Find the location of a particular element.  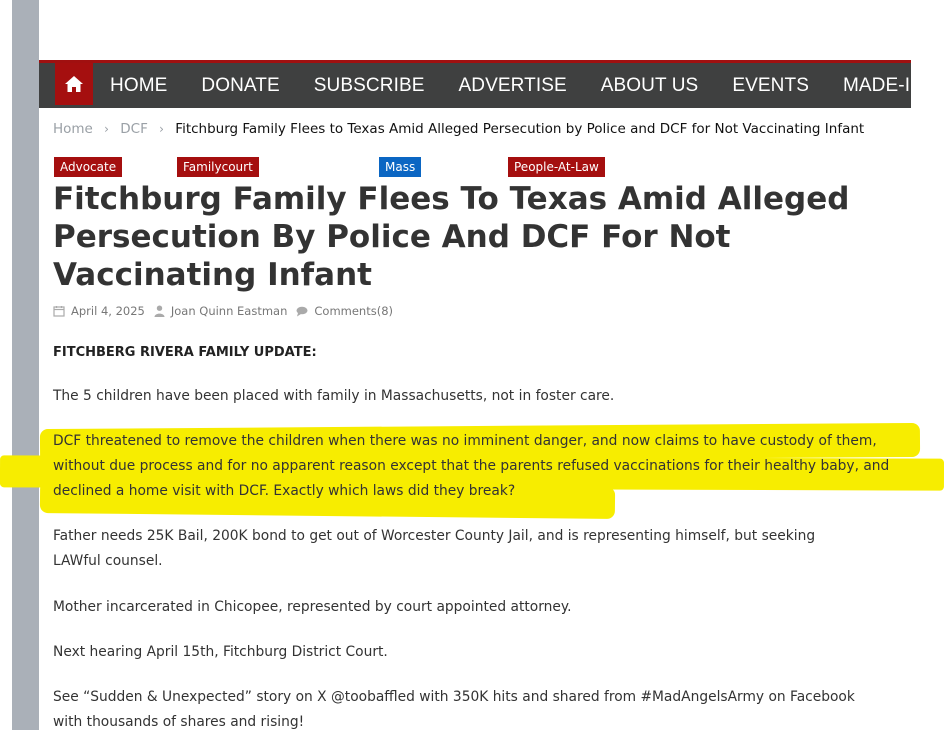

nav-about-us: ABOUT US is located at coordinates (650, 86).